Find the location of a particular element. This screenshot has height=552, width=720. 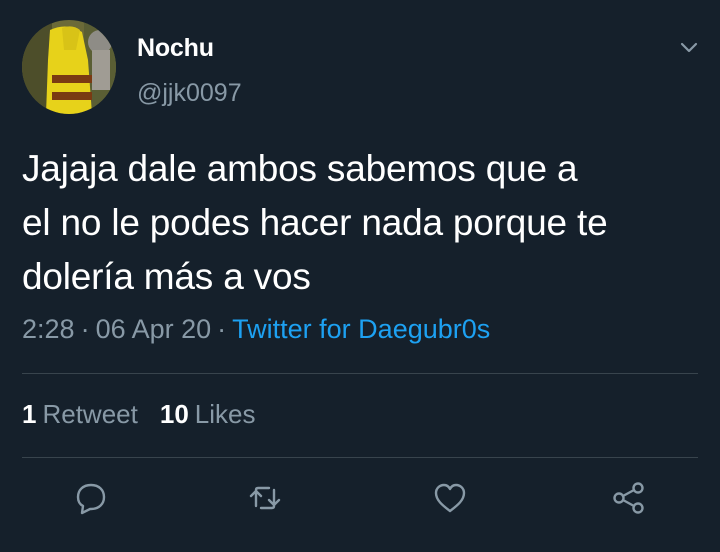

retweets-stat: 1 Retweet is located at coordinates (80, 414).